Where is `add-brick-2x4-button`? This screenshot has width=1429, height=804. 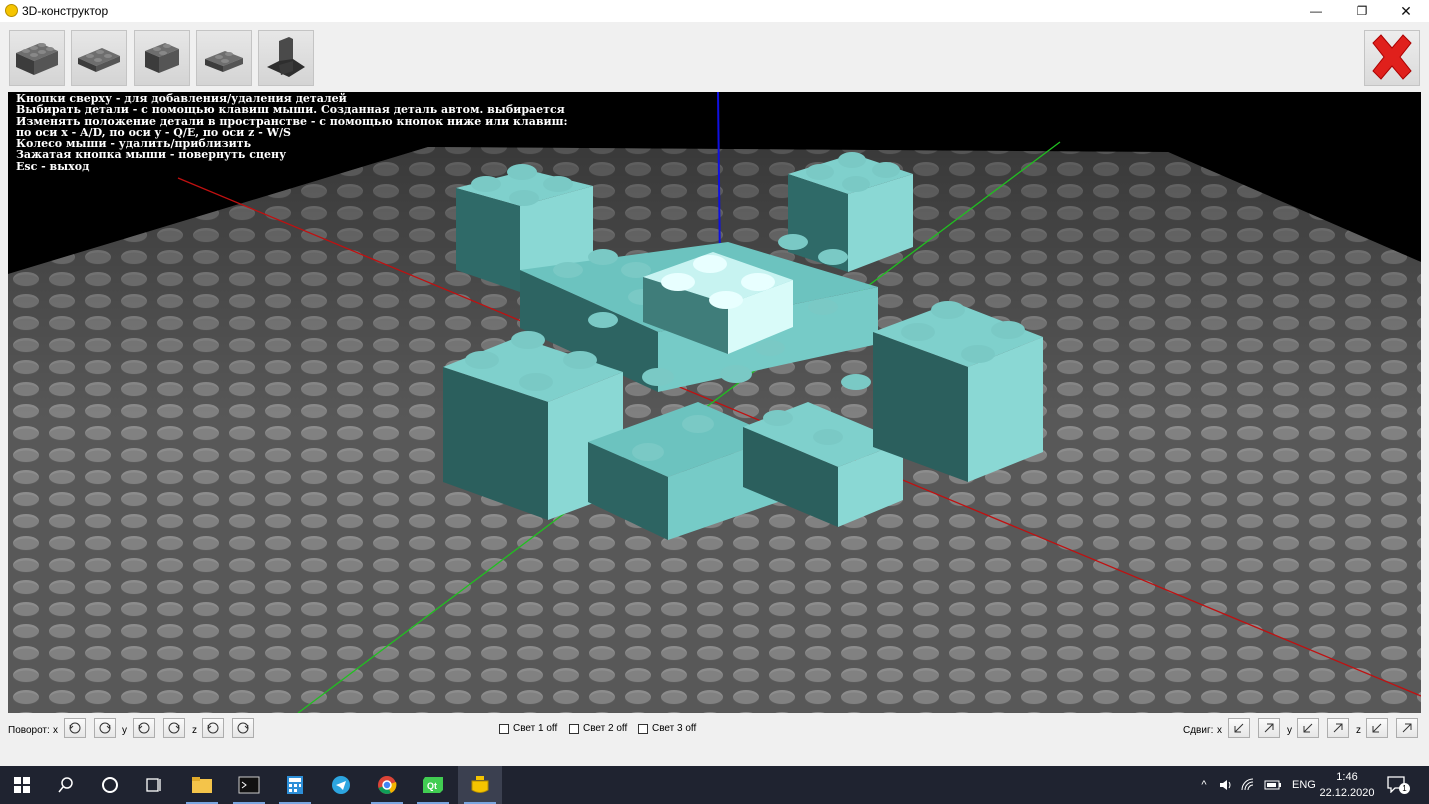
add-brick-2x4-button is located at coordinates (37, 58).